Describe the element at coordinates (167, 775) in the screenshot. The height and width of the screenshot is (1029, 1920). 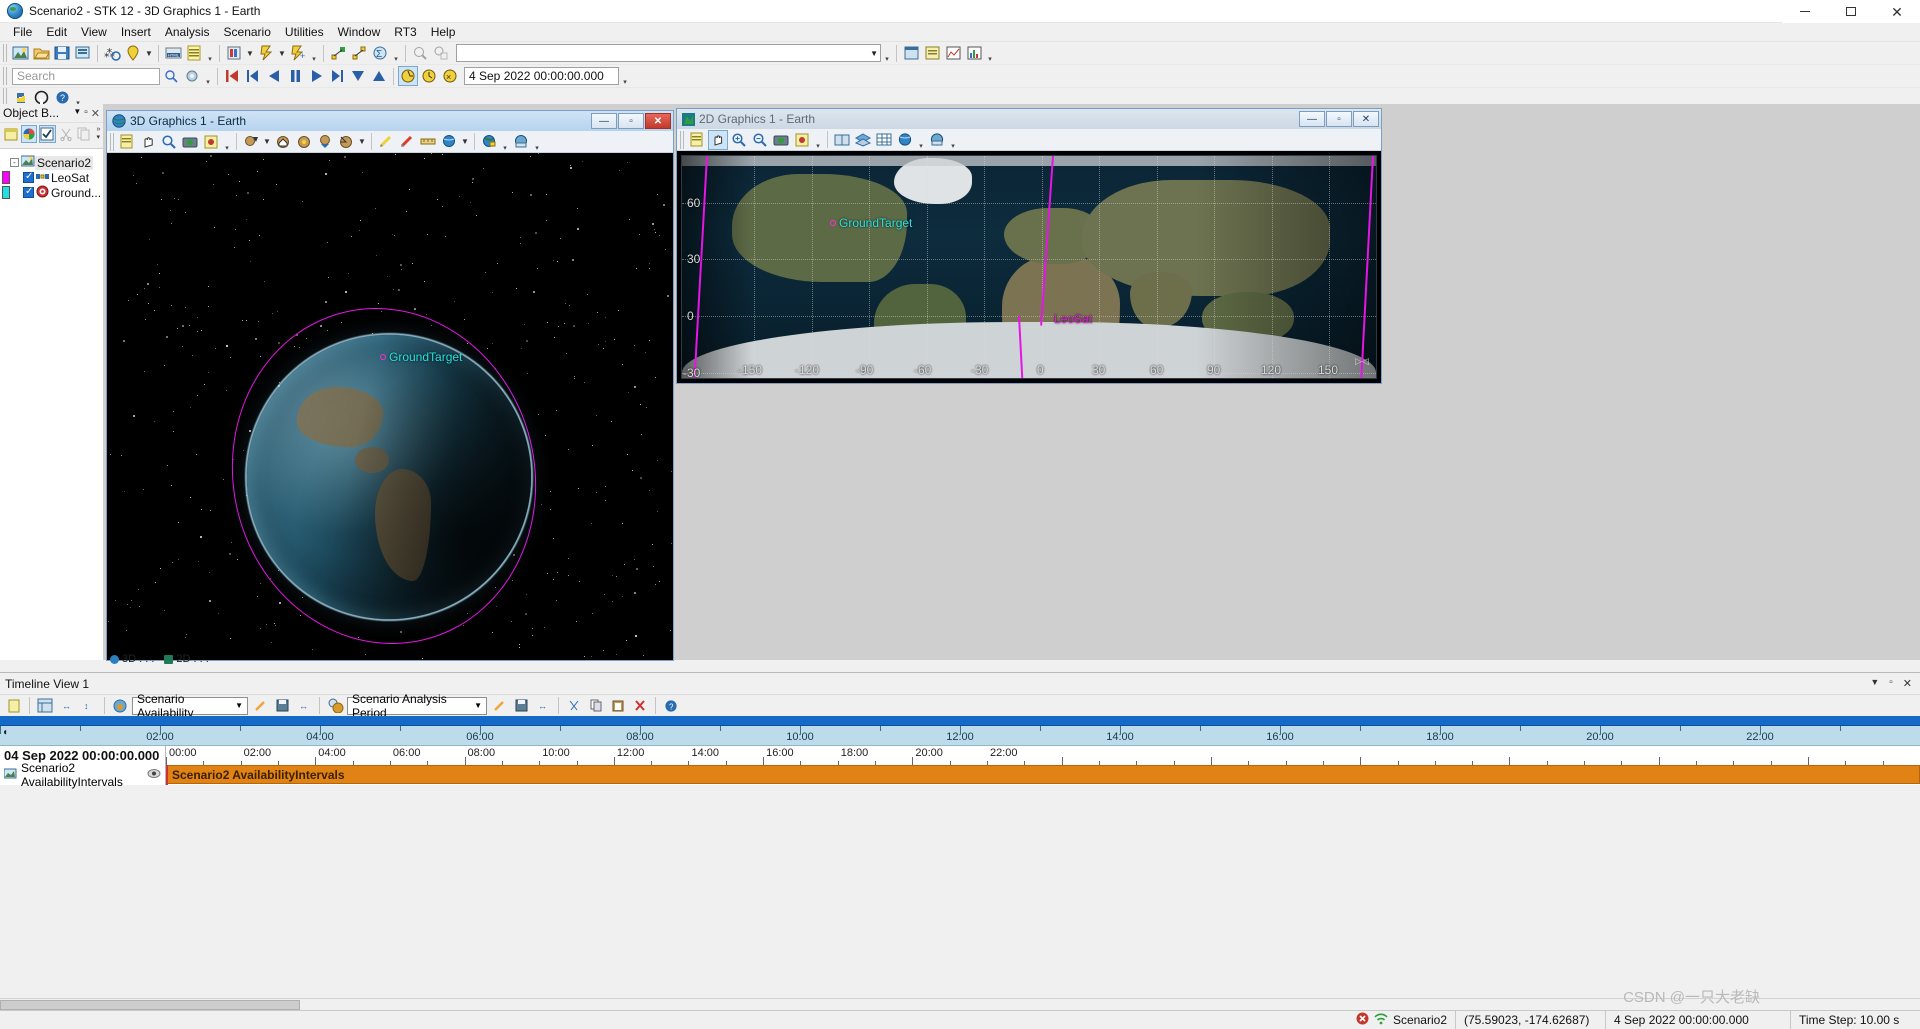
I see `timeline-cursor` at that location.